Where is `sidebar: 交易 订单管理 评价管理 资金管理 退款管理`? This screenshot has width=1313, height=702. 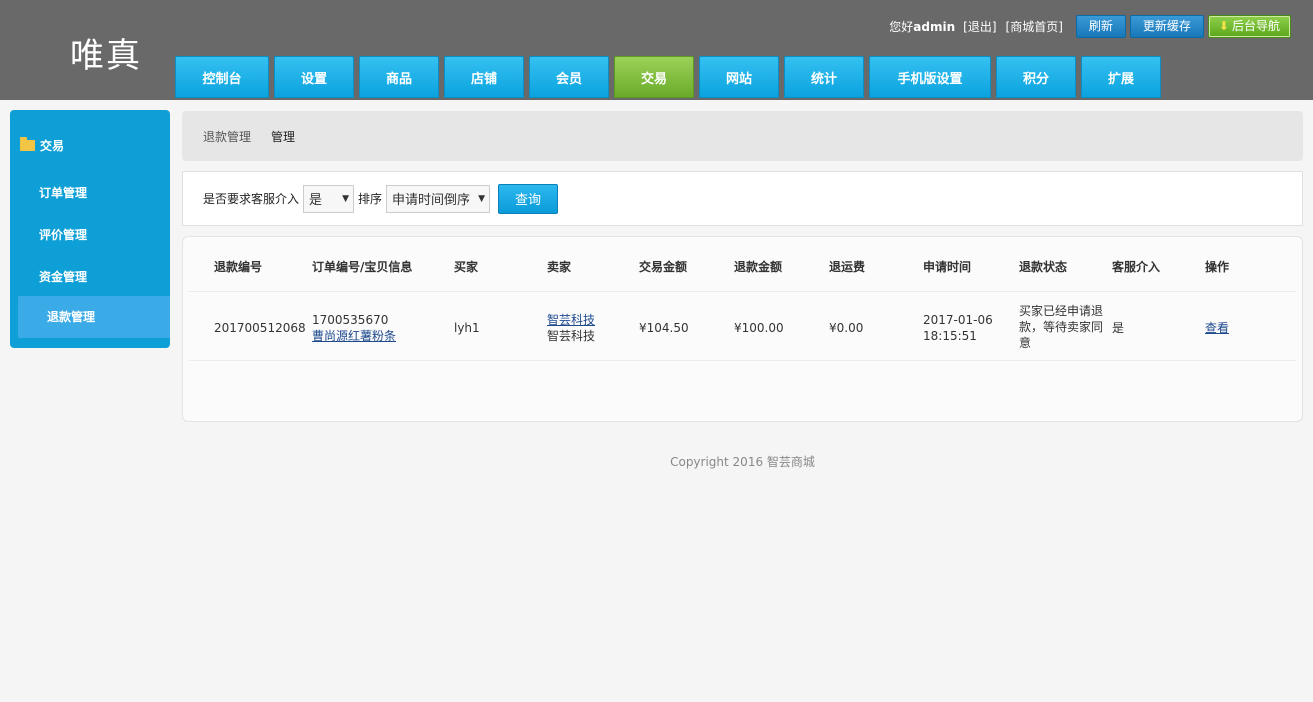
sidebar: 交易 订单管理 评价管理 资金管理 退款管理 is located at coordinates (90, 229).